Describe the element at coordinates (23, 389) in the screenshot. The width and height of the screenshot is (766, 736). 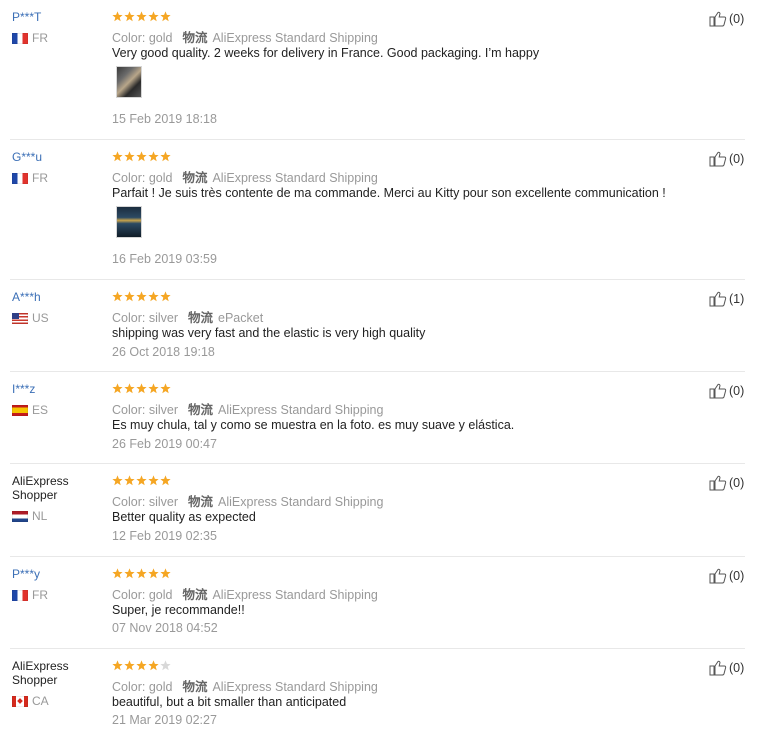
I see `reviewer-name: I***z` at that location.